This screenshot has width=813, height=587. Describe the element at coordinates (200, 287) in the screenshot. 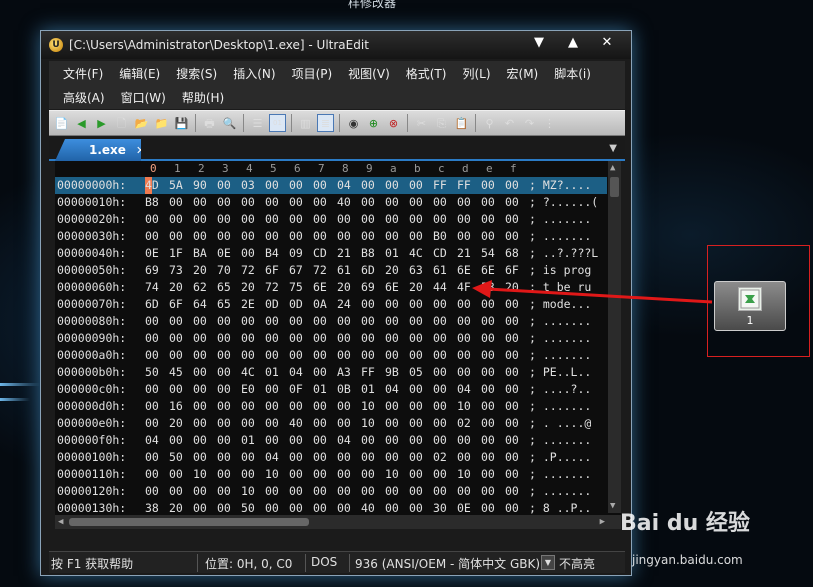

I see `hex-byte: 62` at that location.